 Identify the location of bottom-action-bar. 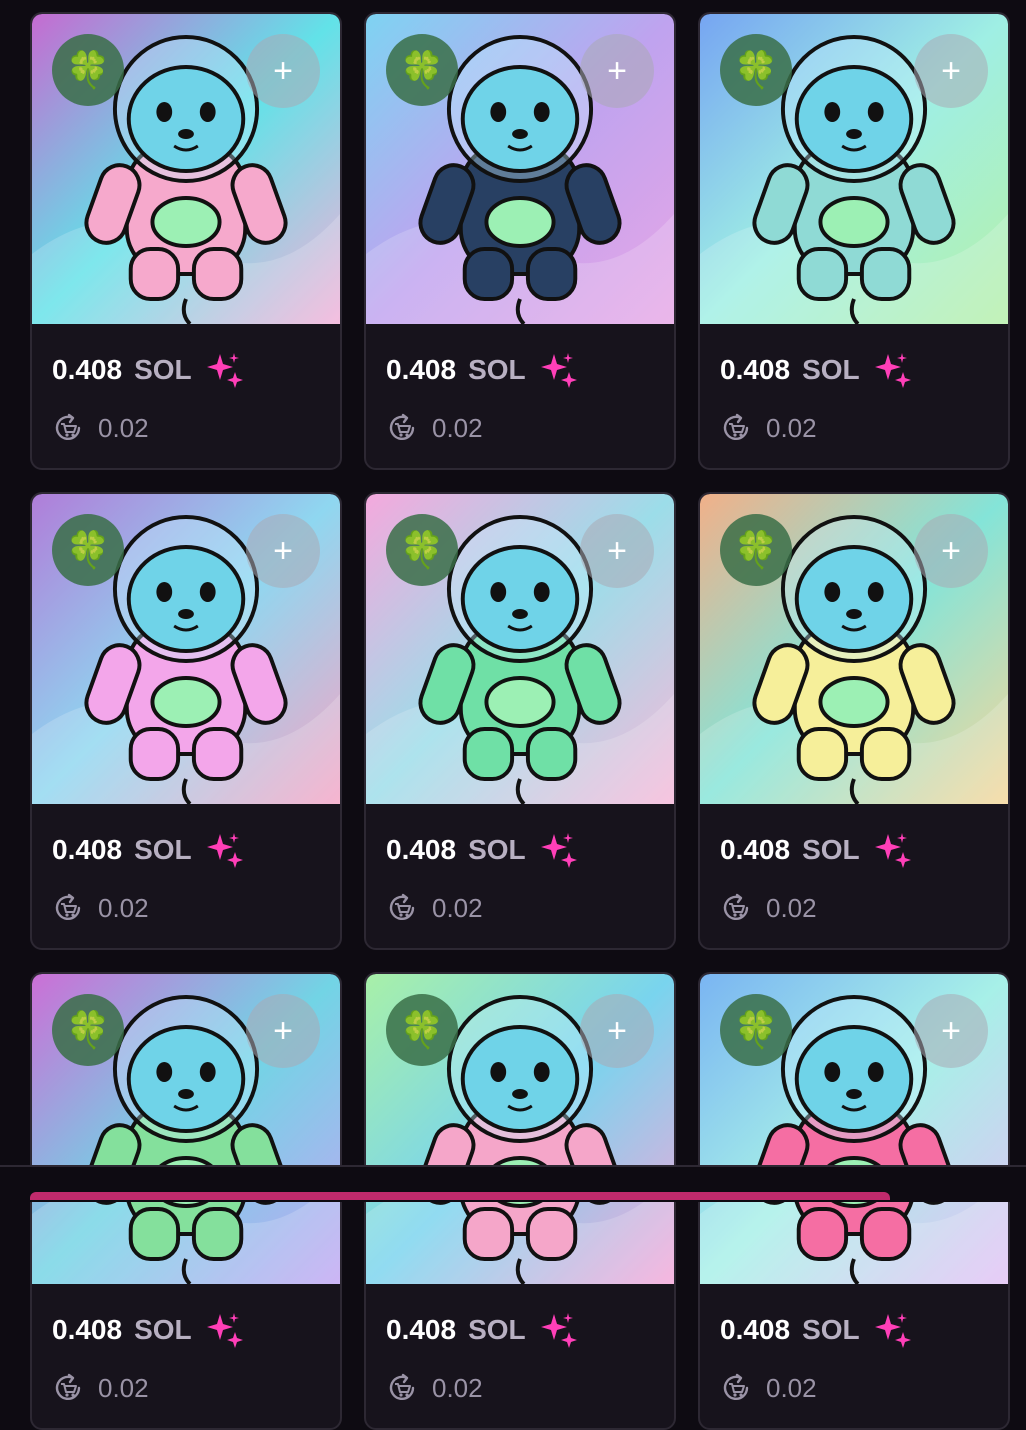
(460, 1196).